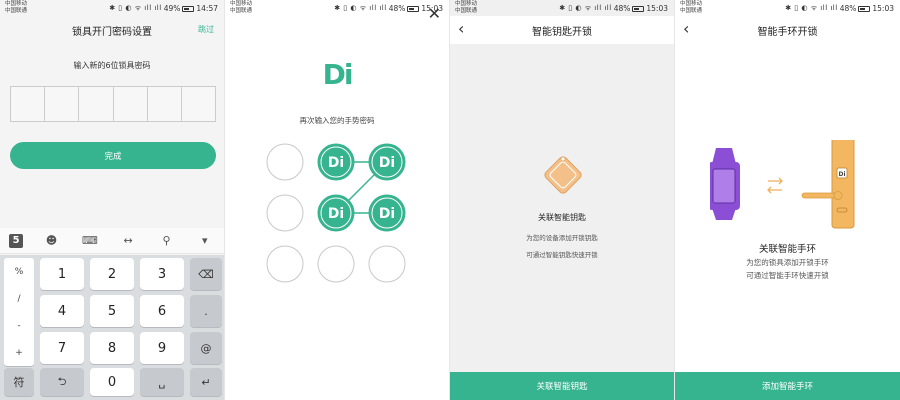 The height and width of the screenshot is (400, 900). What do you see at coordinates (338, 74) in the screenshot?
I see `app-logo: Di` at bounding box center [338, 74].